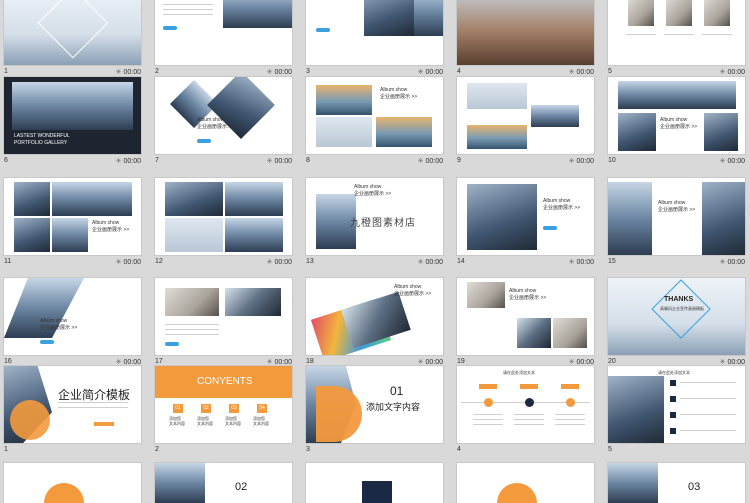  What do you see at coordinates (374, 264) in the screenshot?
I see `slide-meta: 13 ✳ 00:00` at bounding box center [374, 264].